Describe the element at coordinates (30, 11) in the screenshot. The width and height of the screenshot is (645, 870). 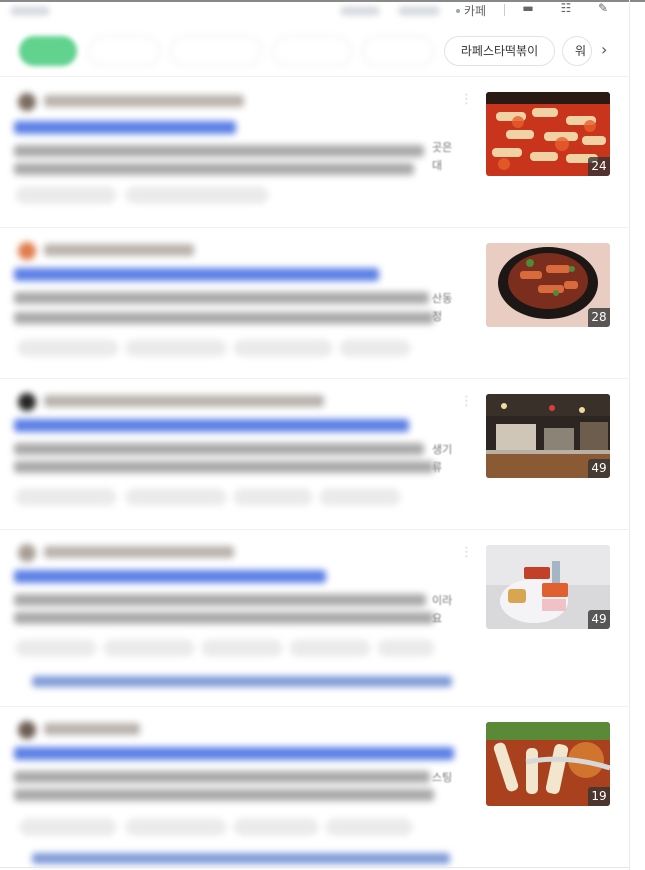
I see `blurred-logo` at that location.